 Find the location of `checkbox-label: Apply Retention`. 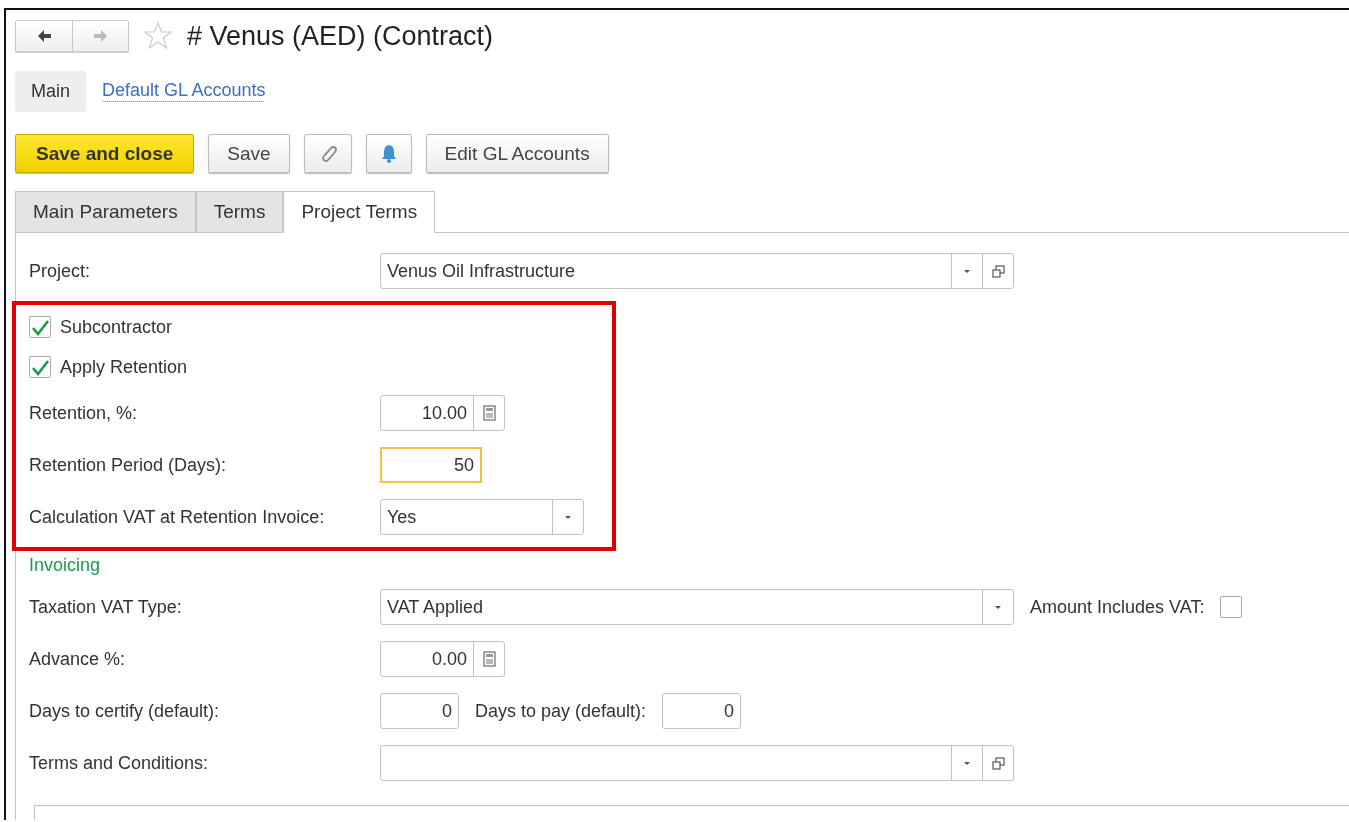

checkbox-label: Apply Retention is located at coordinates (124, 367).